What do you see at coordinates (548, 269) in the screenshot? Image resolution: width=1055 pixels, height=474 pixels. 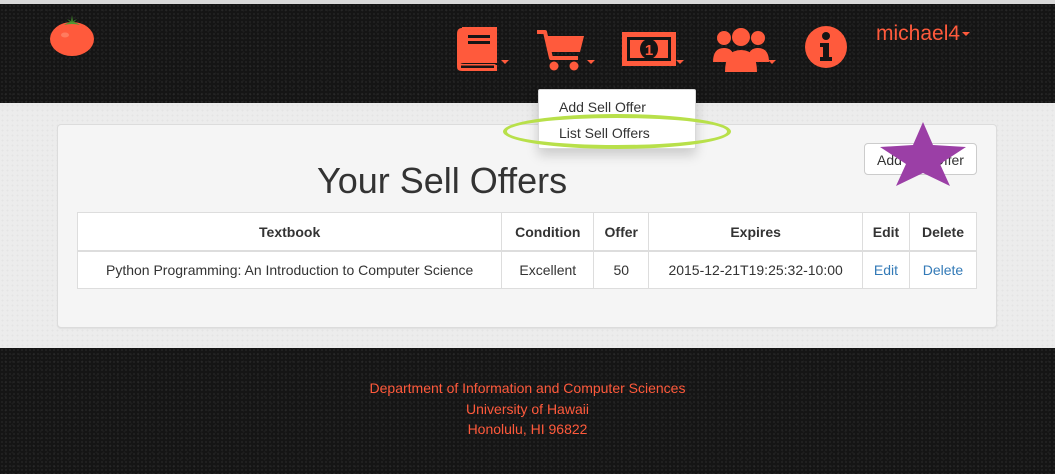 I see `cell-condition: Excellent` at bounding box center [548, 269].